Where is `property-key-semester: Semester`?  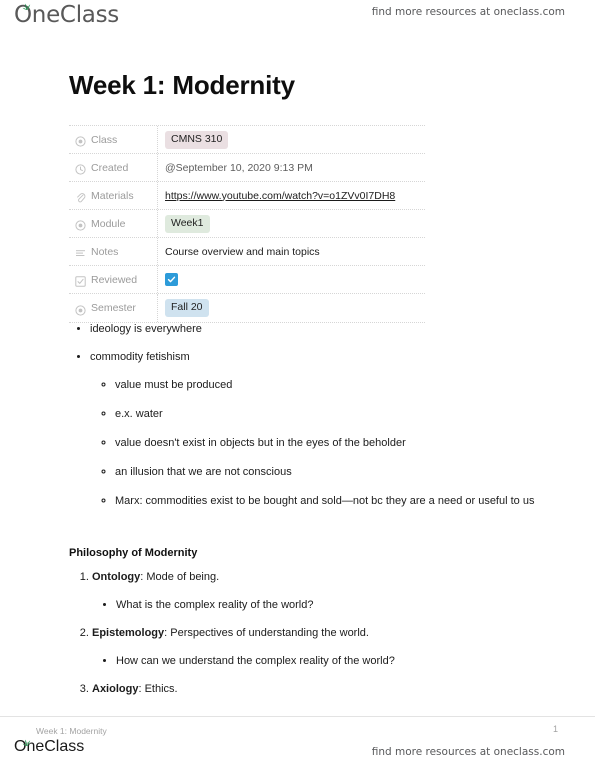
property-key-semester: Semester is located at coordinates (113, 308).